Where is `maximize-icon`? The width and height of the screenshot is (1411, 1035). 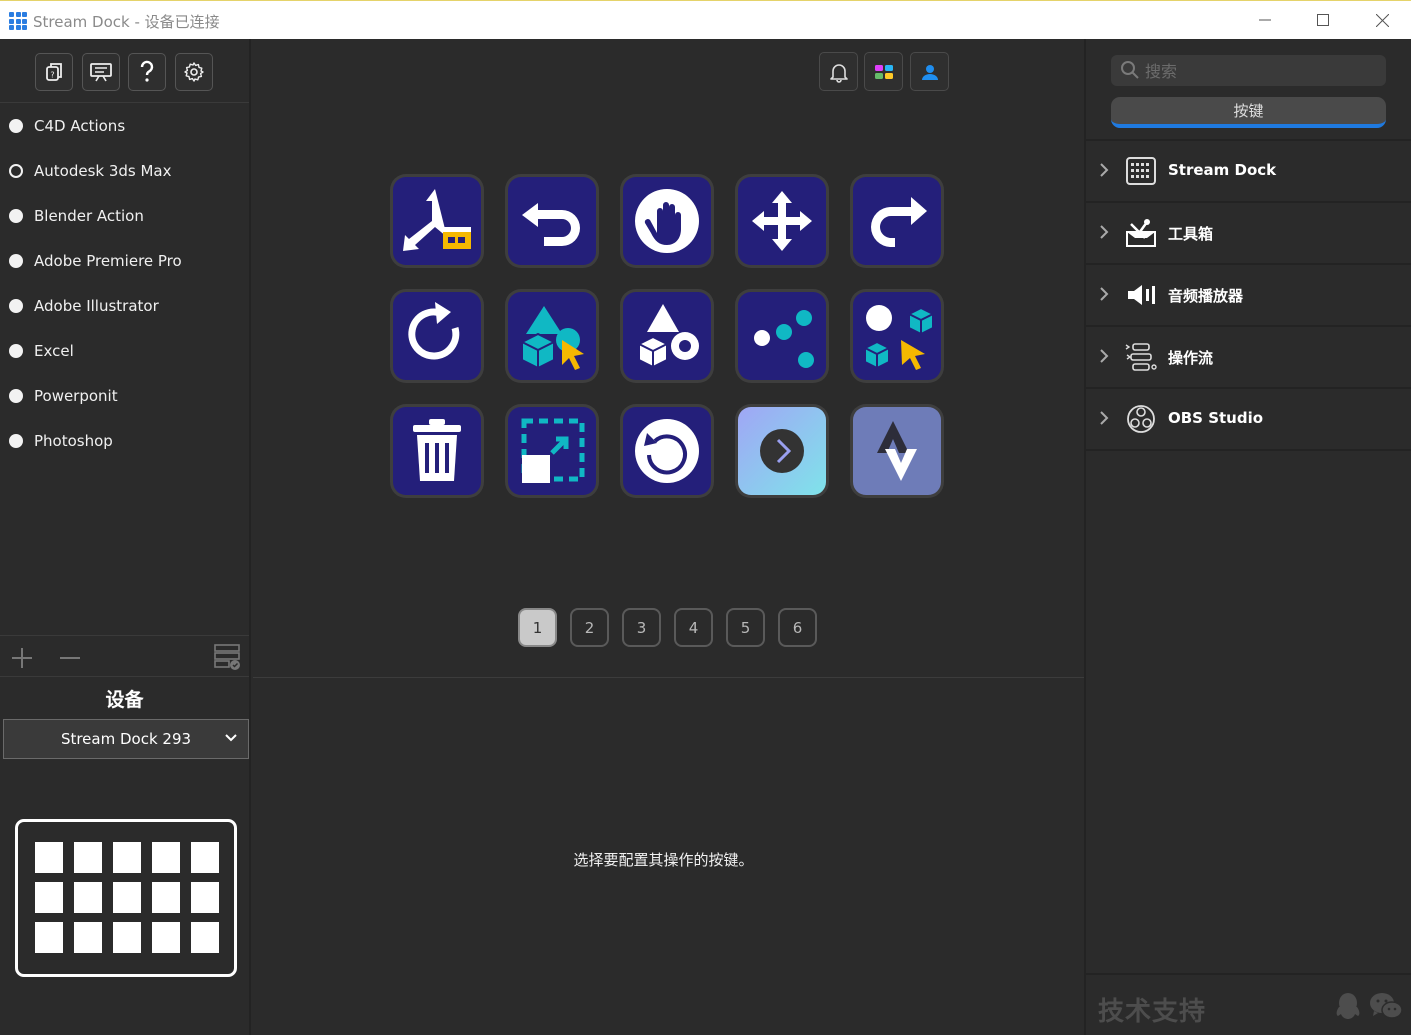
maximize-icon is located at coordinates (1323, 20).